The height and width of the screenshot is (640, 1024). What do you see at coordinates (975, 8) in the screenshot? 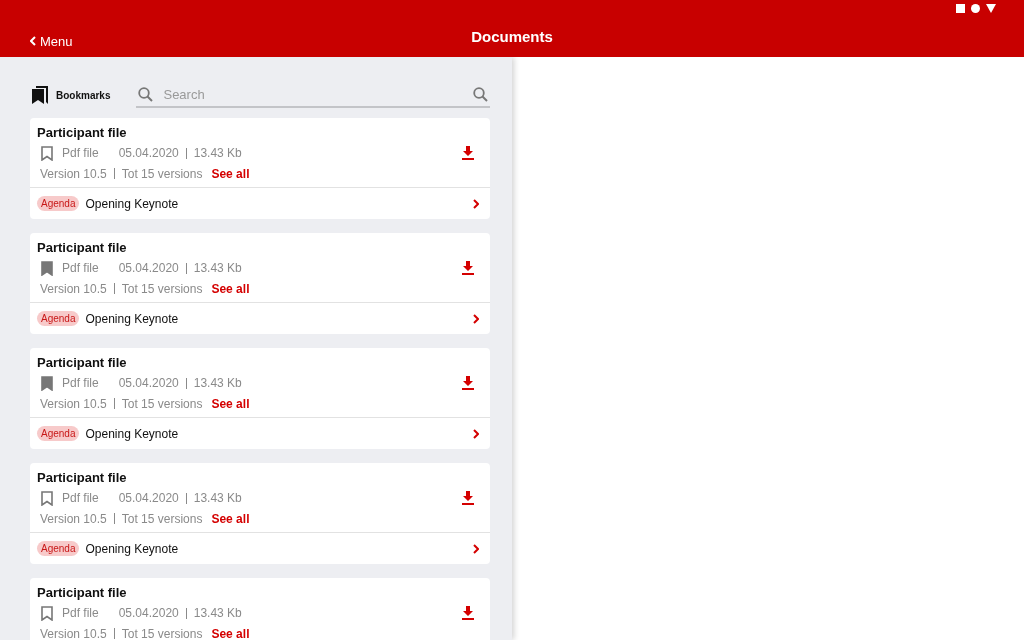
I see `circle-status-icon` at bounding box center [975, 8].